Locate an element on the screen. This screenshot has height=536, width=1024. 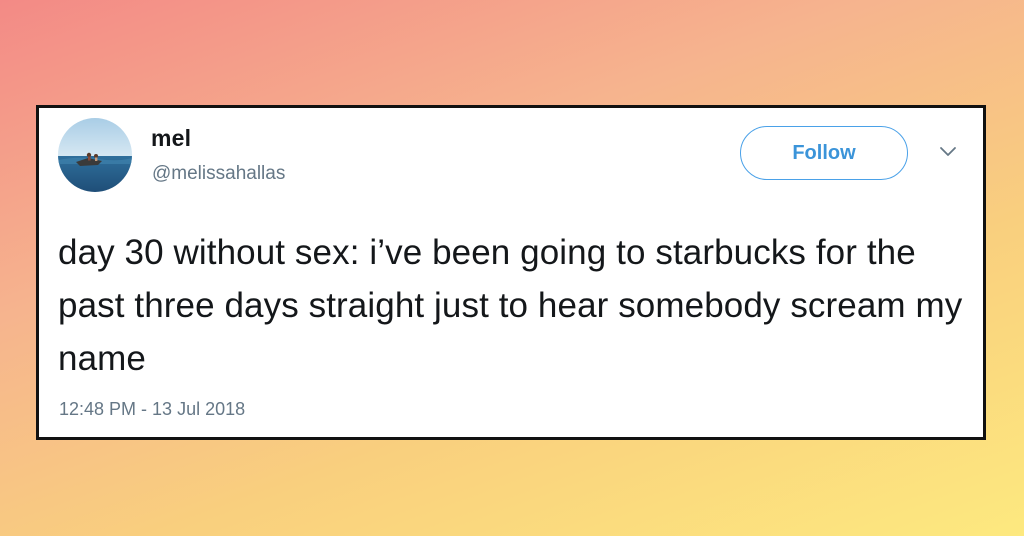
follow-button: Follow is located at coordinates (824, 153).